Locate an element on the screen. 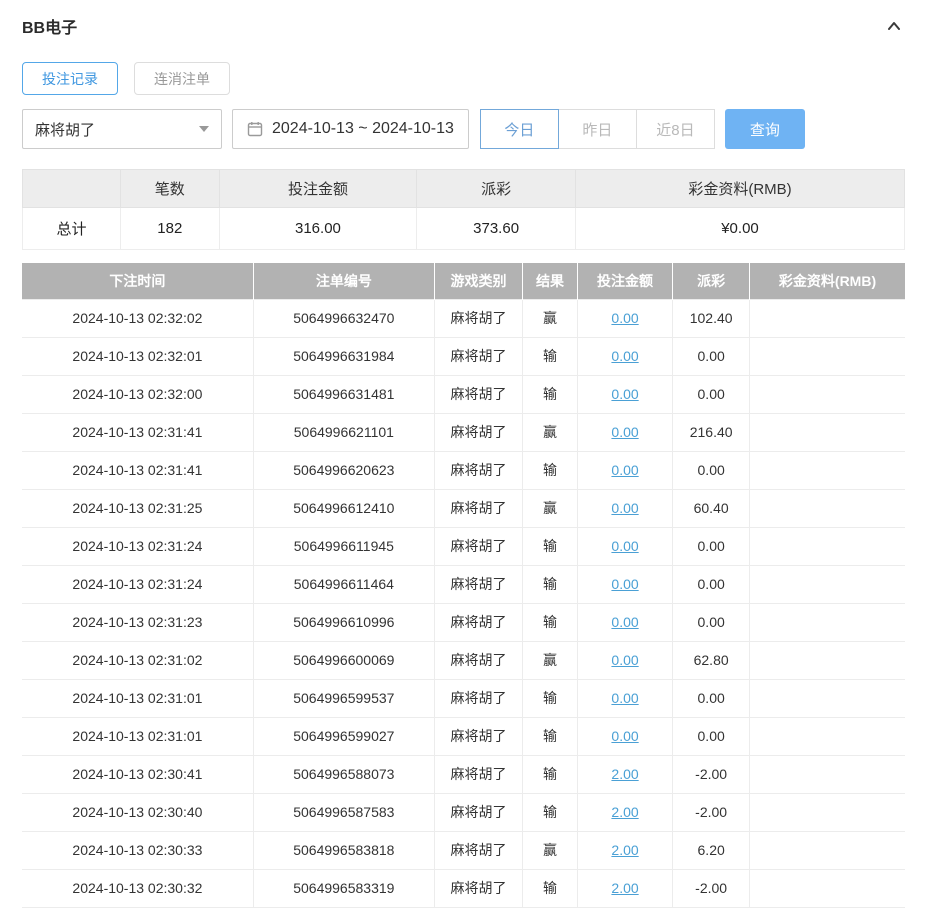 The height and width of the screenshot is (908, 927). summary-header-count: 笔数 is located at coordinates (169, 188).